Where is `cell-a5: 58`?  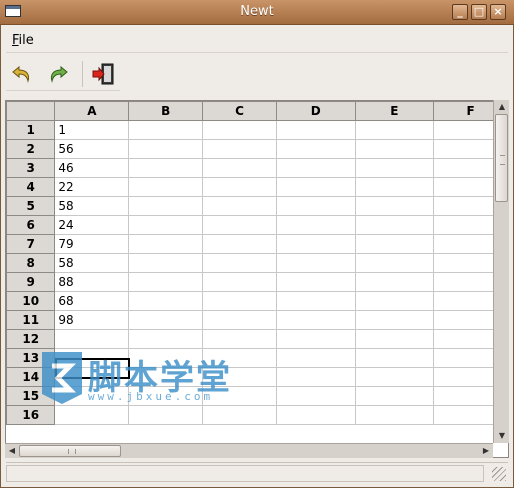
cell-a5: 58 is located at coordinates (92, 206).